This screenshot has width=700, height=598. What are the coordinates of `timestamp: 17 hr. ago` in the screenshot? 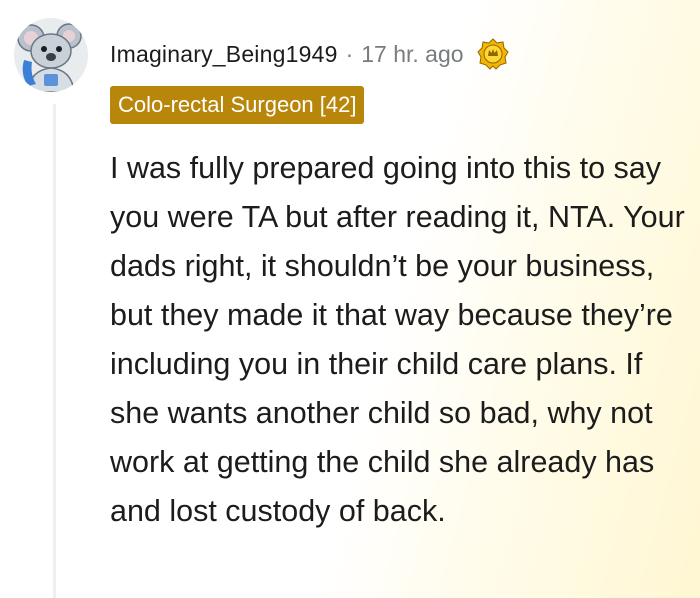 It's located at (412, 54).